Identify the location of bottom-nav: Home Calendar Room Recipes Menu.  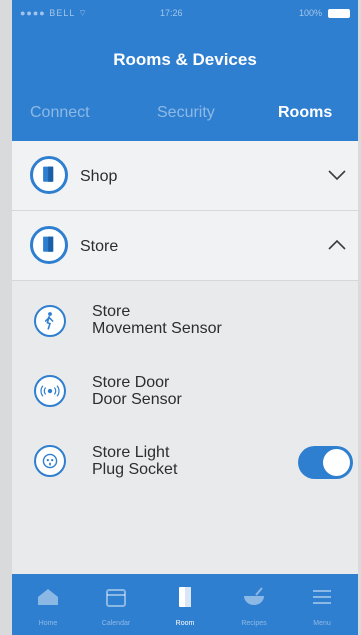
(185, 604).